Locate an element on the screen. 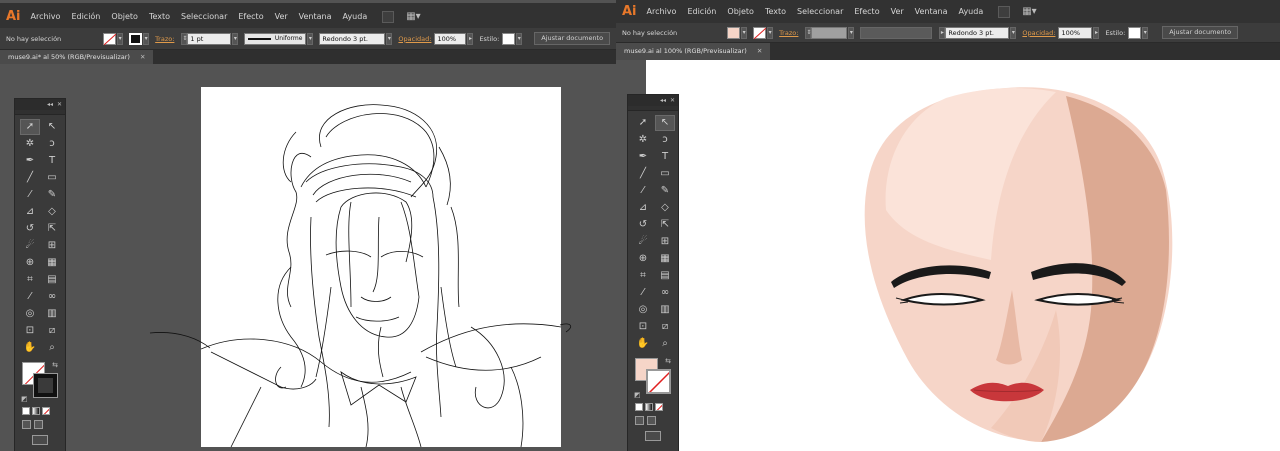  type-tool: T is located at coordinates (665, 157).